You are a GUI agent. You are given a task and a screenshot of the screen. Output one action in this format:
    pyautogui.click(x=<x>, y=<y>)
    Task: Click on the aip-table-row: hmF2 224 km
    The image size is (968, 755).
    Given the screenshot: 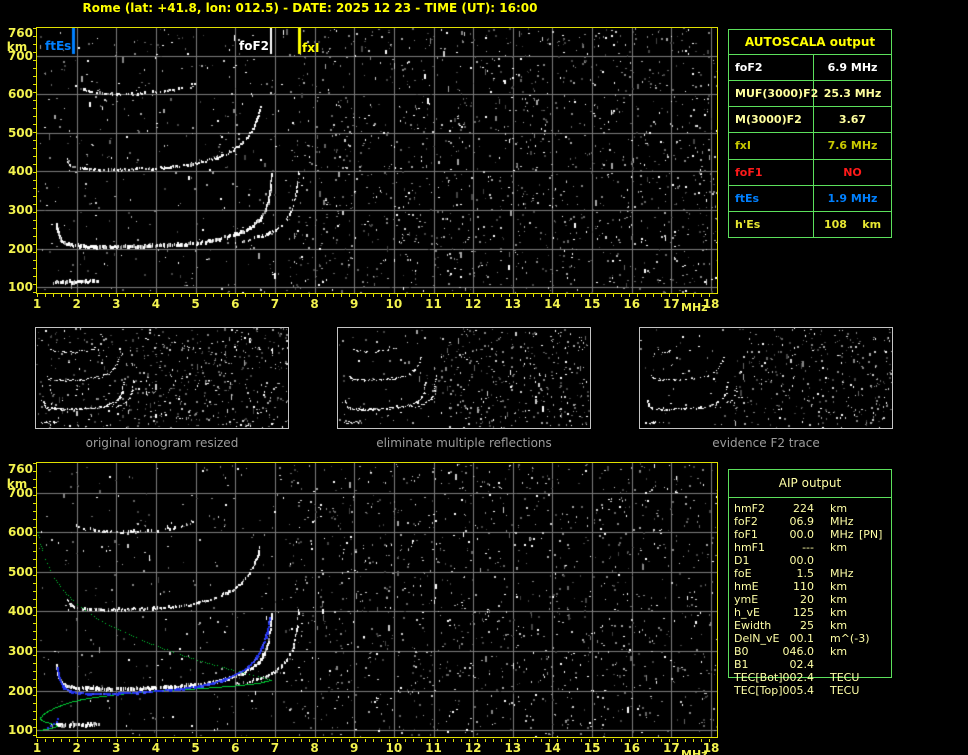 What is the action you would take?
    pyautogui.click(x=816, y=508)
    